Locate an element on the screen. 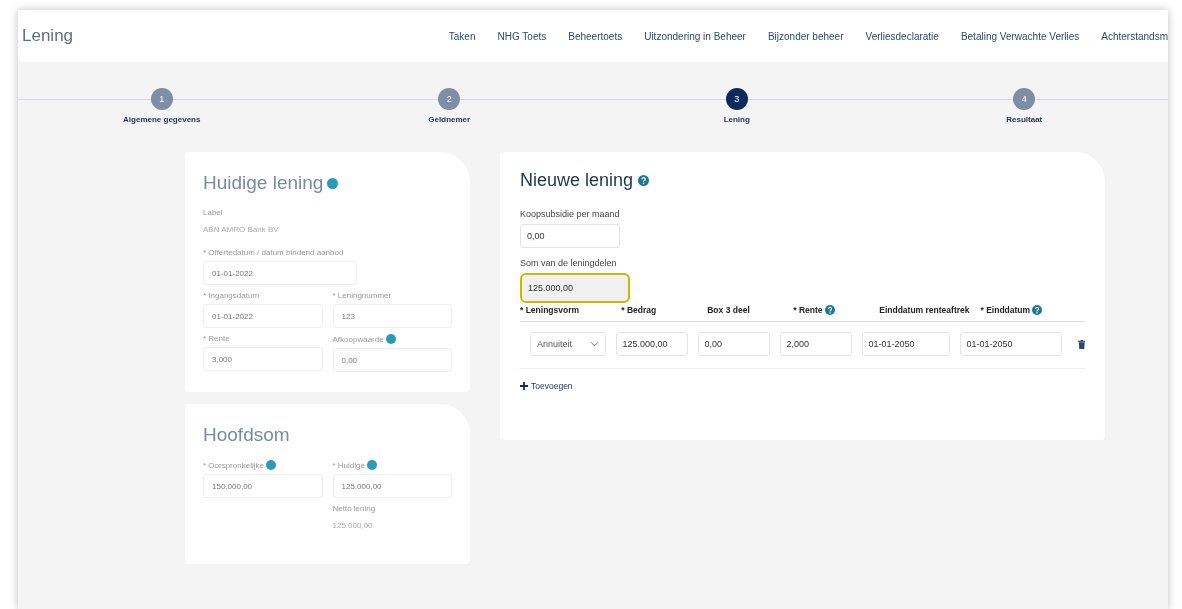  chevron-down-icon is located at coordinates (594, 344).